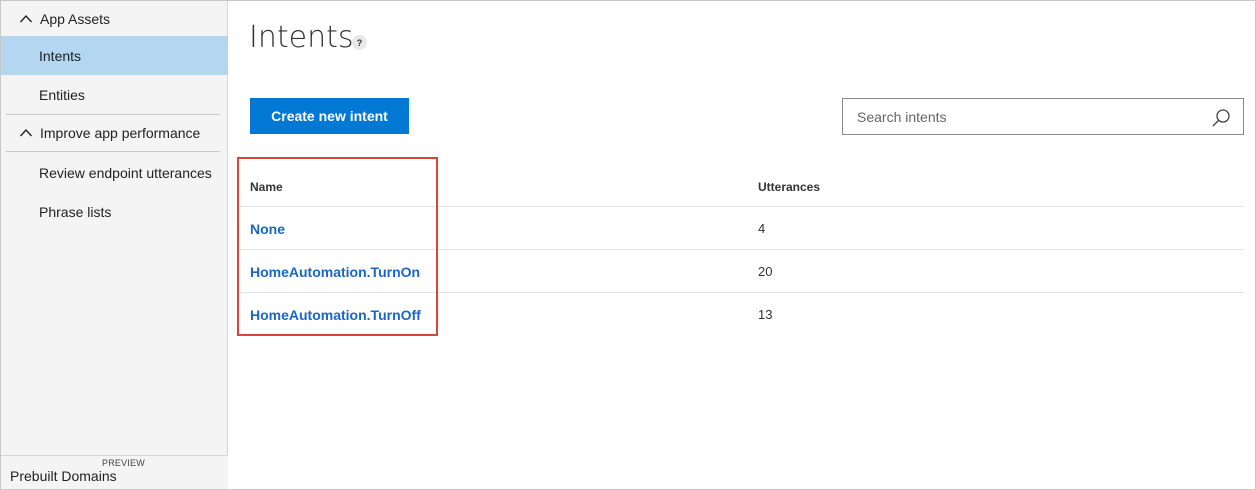 Image resolution: width=1256 pixels, height=490 pixels. I want to click on search-box, so click(1043, 116).